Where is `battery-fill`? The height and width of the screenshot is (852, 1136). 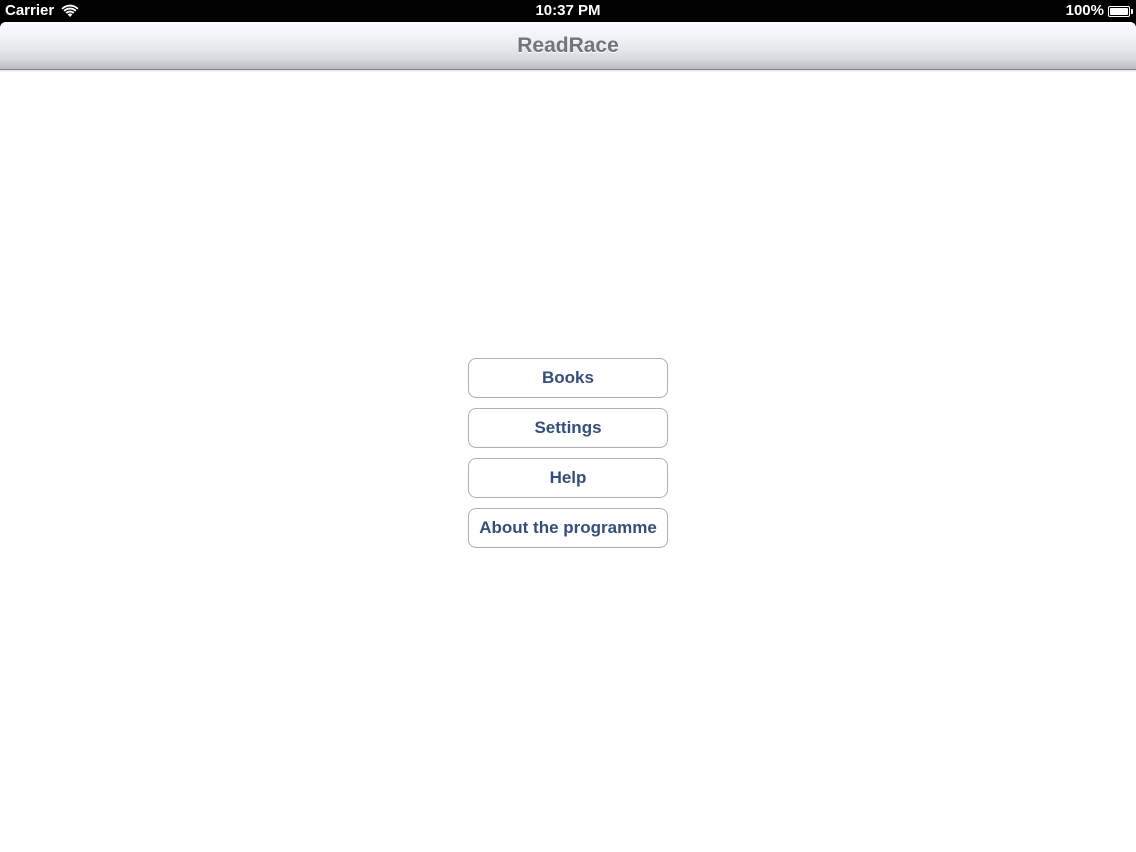
battery-fill is located at coordinates (1119, 11).